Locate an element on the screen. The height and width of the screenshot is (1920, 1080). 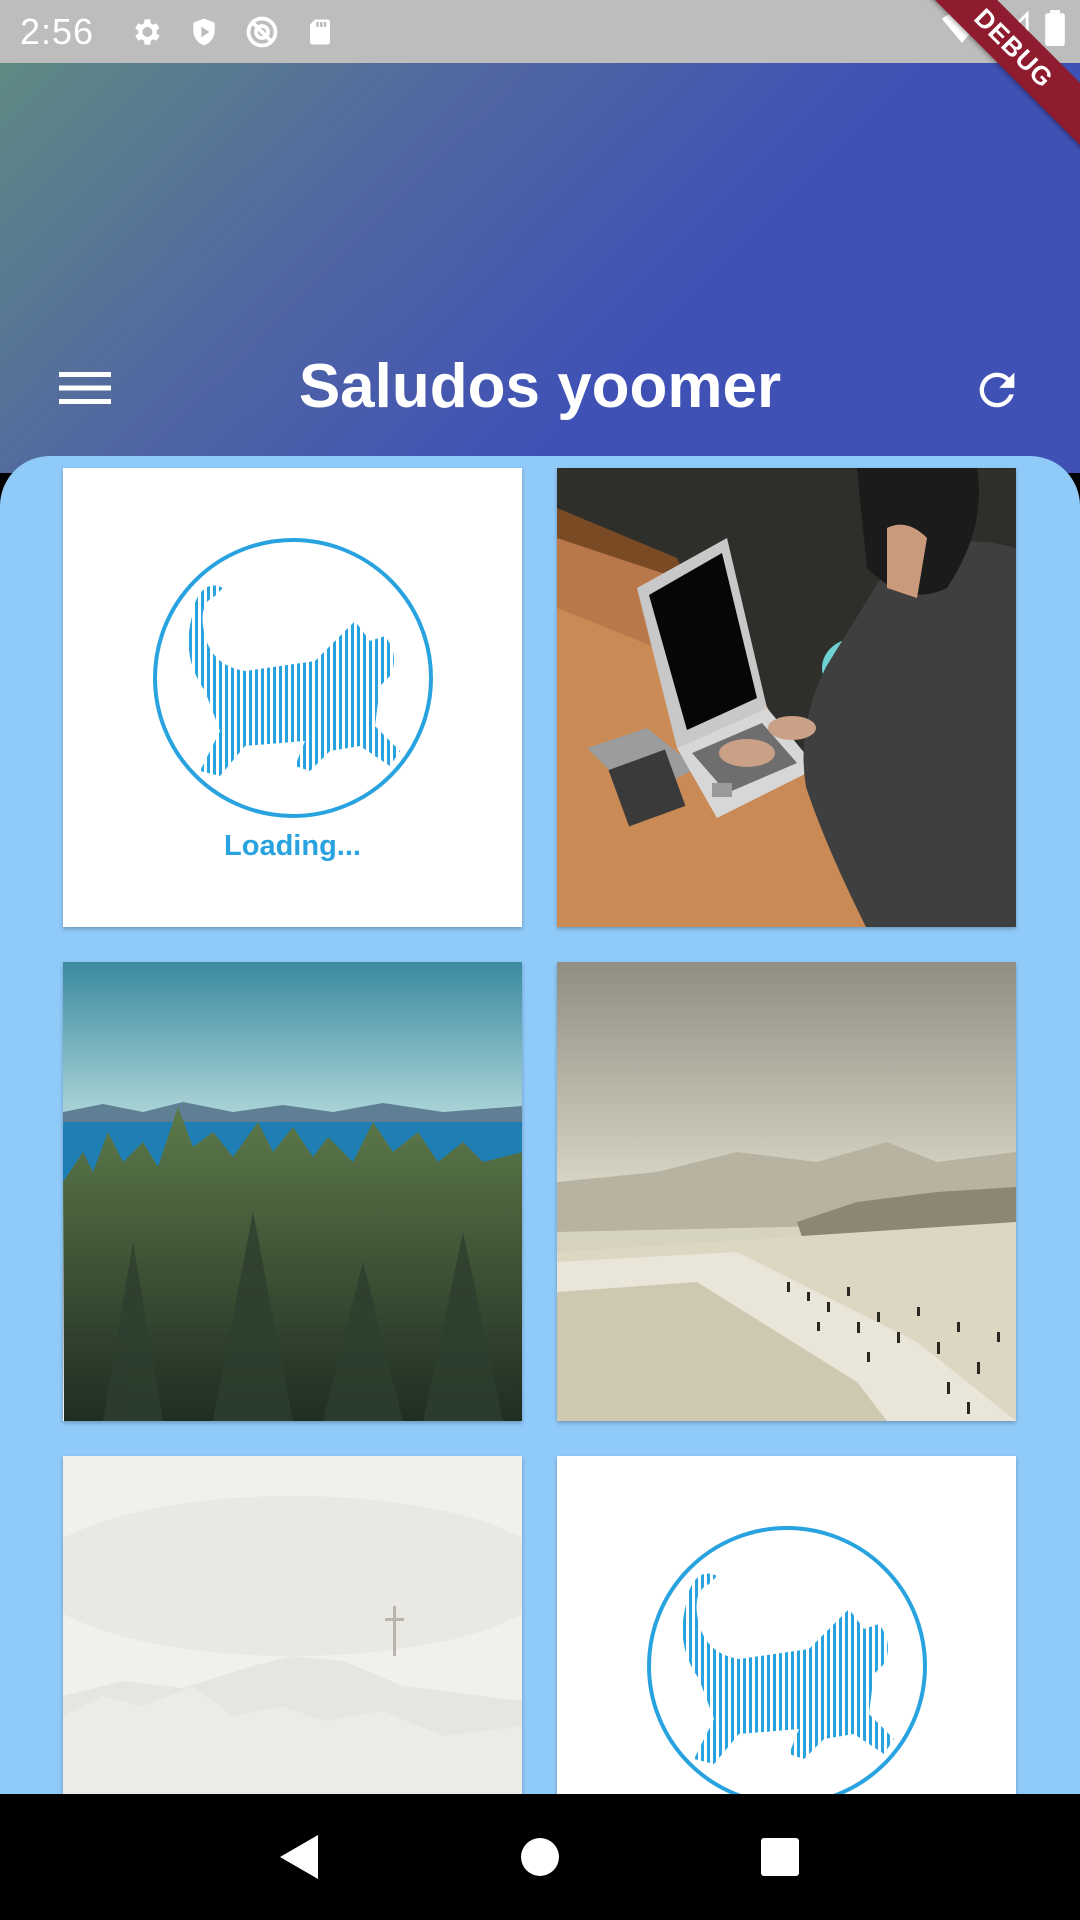
grid-item-laptop-photo is located at coordinates (786, 697).